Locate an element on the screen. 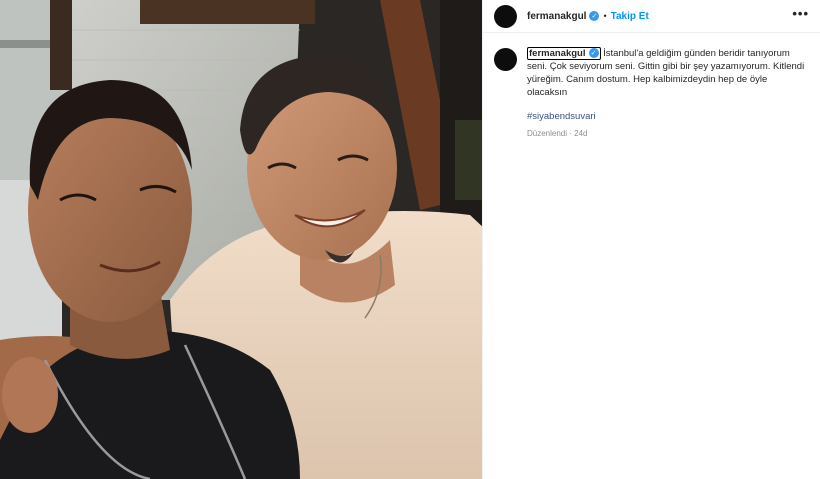 This screenshot has width=820, height=479. caption-verified-icon: ✓ is located at coordinates (593, 53).